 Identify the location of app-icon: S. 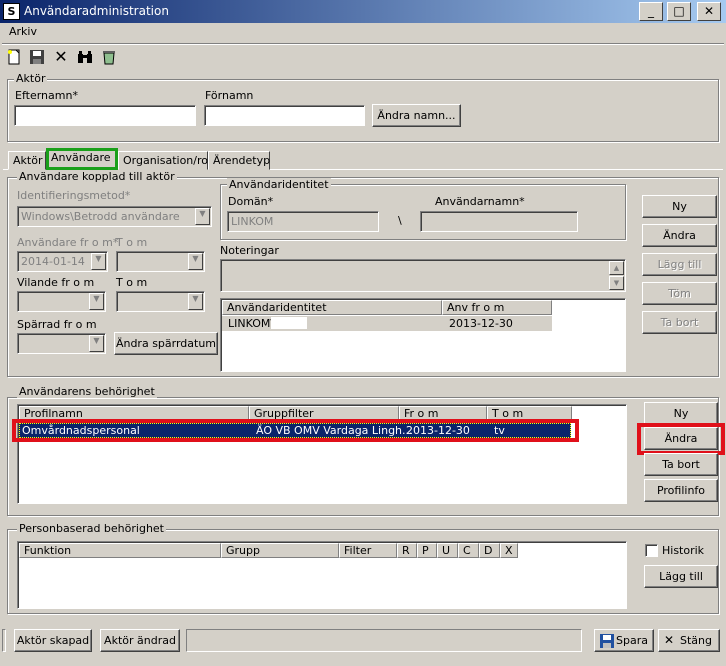
(11, 11).